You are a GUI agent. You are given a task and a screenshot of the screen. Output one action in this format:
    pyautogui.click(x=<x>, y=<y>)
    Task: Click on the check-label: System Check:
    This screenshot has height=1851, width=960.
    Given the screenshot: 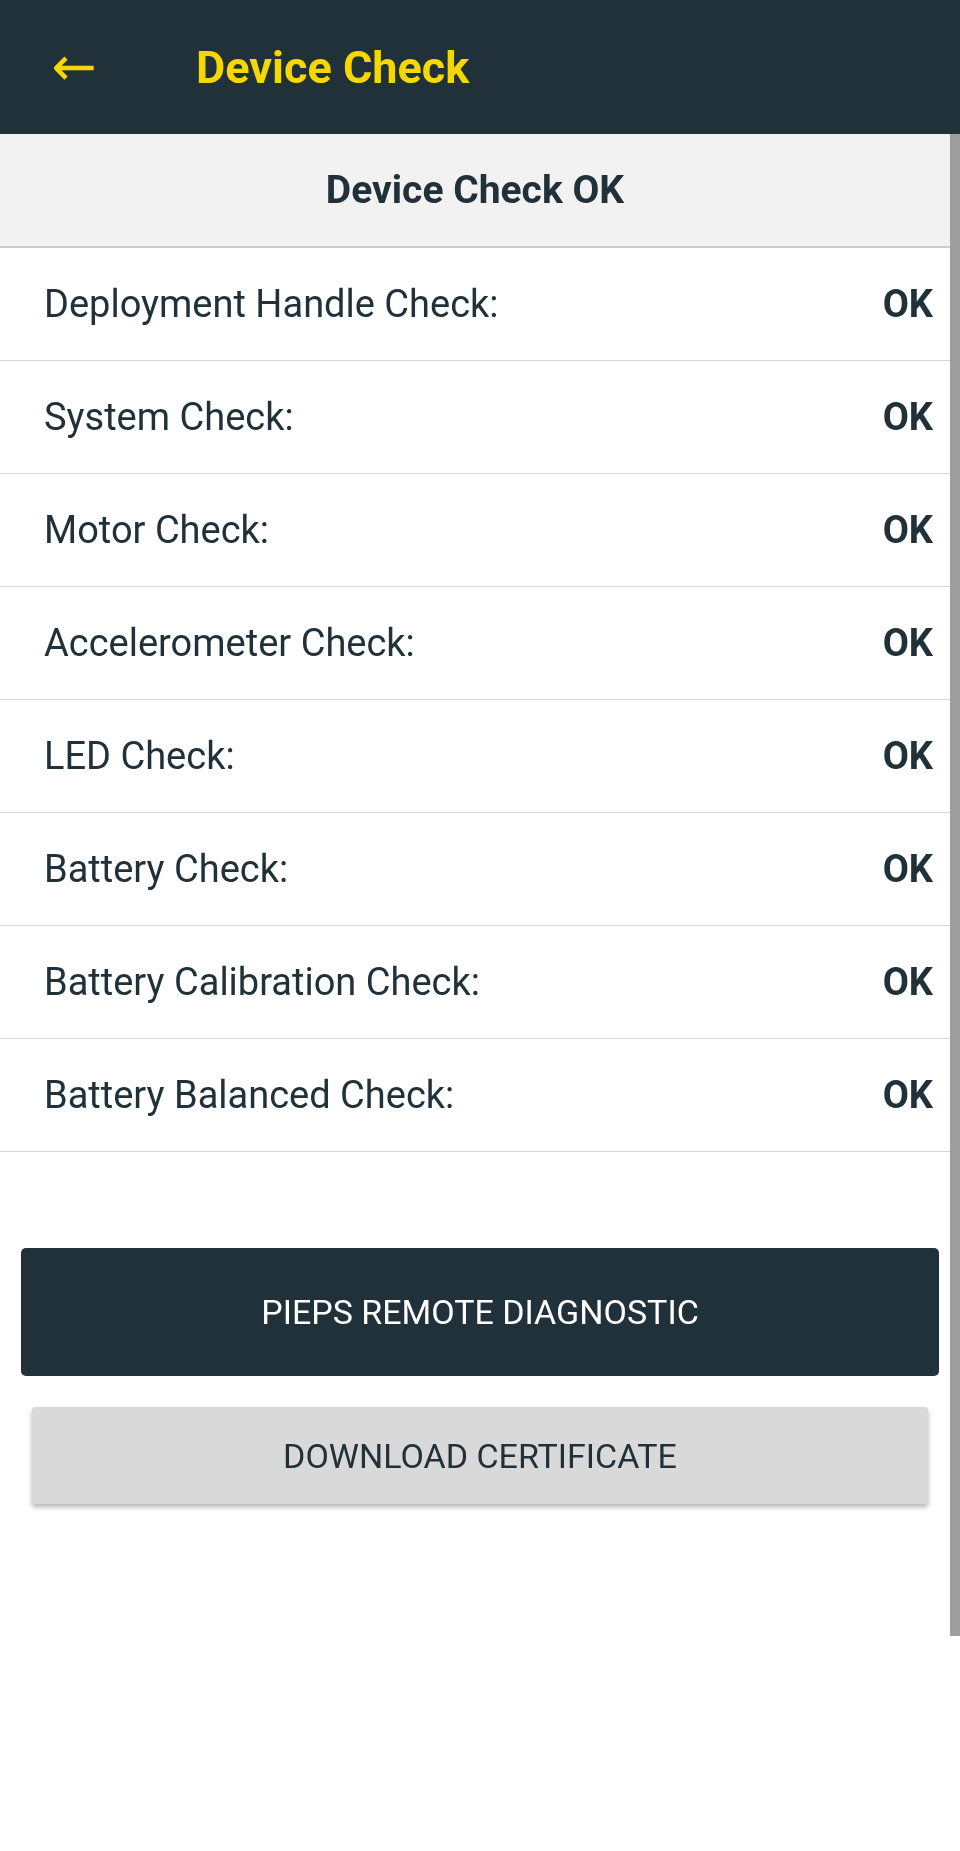 What is the action you would take?
    pyautogui.click(x=169, y=417)
    